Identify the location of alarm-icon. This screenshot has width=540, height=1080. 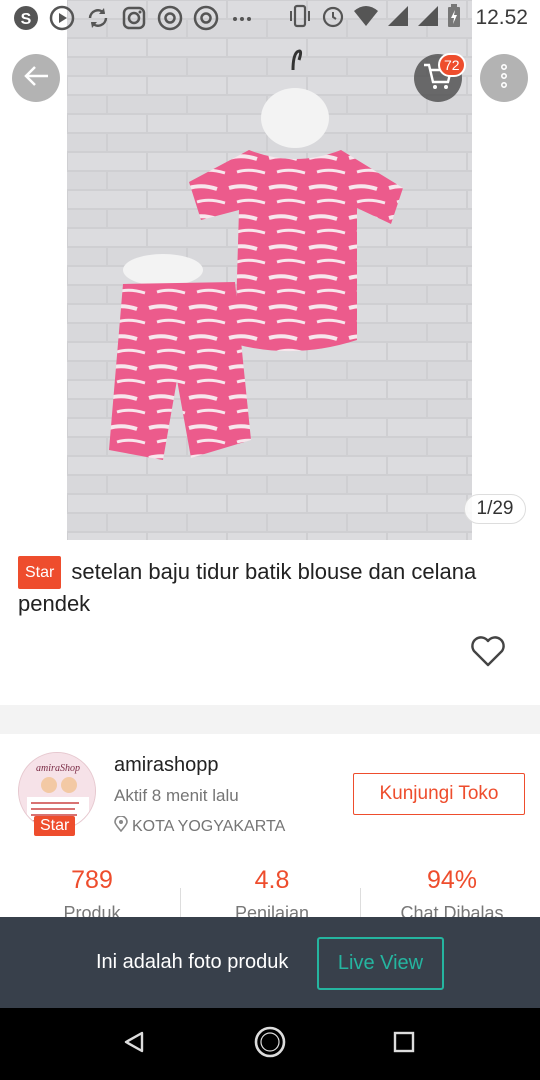
(333, 18).